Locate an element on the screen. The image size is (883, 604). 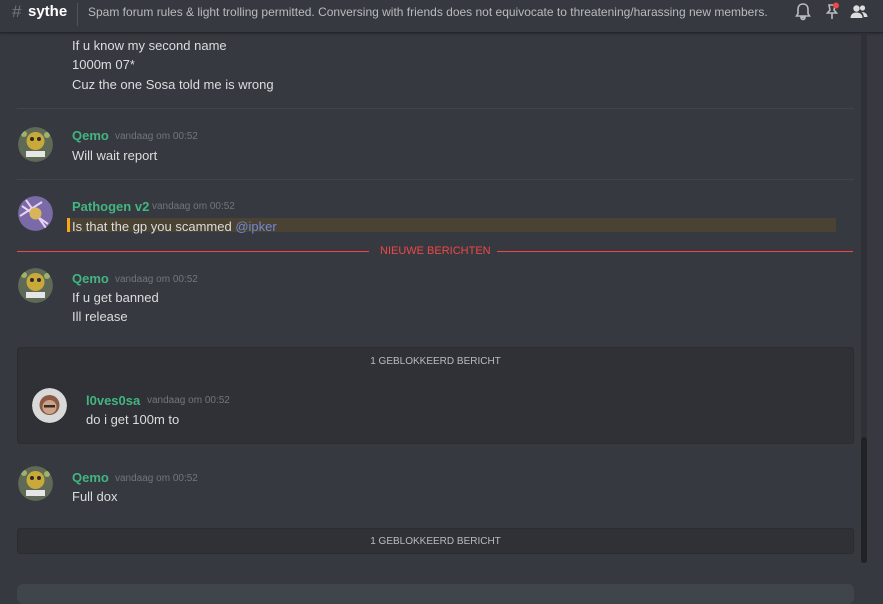
channel-name: sythe is located at coordinates (47, 11).